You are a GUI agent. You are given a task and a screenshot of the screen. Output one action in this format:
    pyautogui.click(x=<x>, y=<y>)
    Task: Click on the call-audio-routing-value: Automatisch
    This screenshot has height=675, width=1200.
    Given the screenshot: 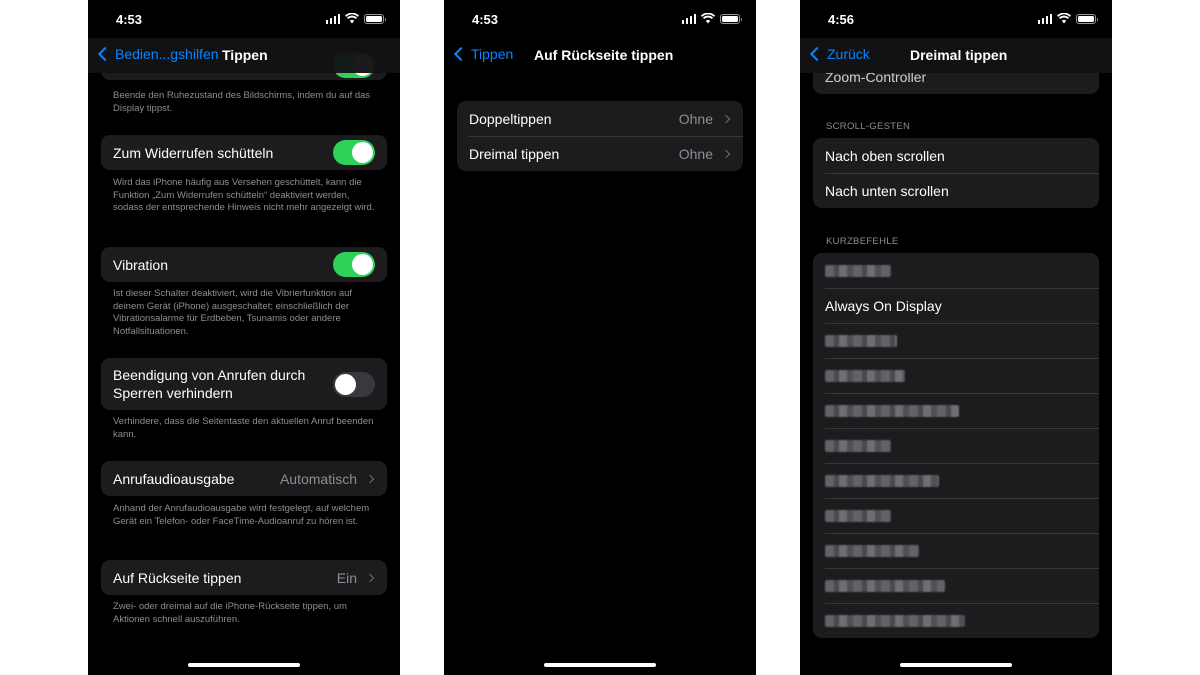 What is the action you would take?
    pyautogui.click(x=318, y=478)
    